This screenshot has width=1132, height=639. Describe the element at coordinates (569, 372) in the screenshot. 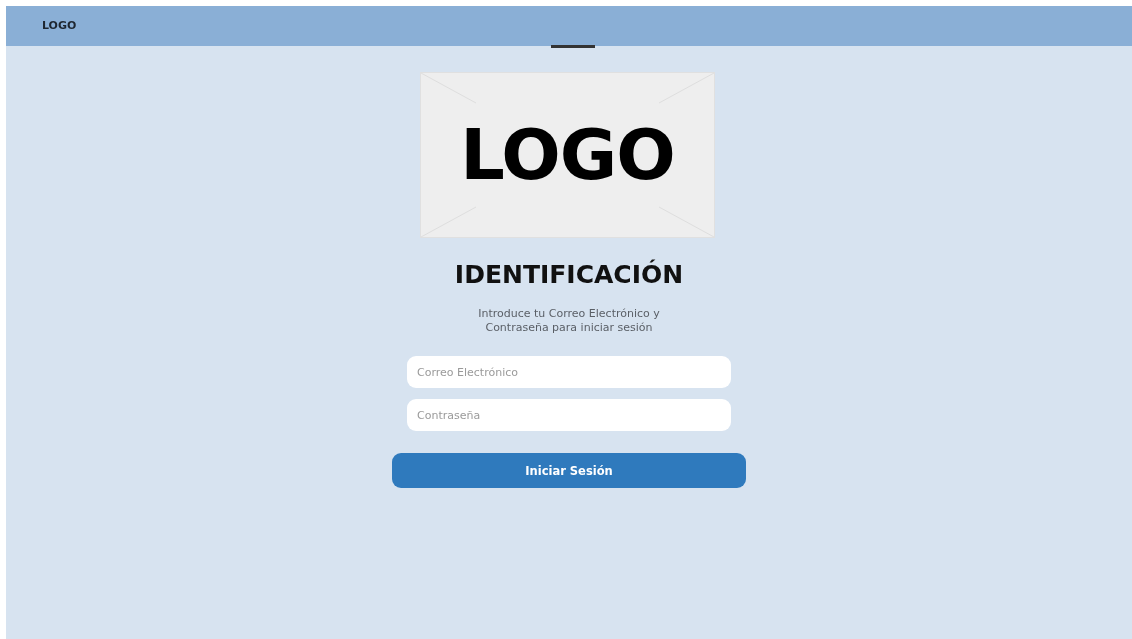

I see `email-field: Correo Electrónico` at that location.